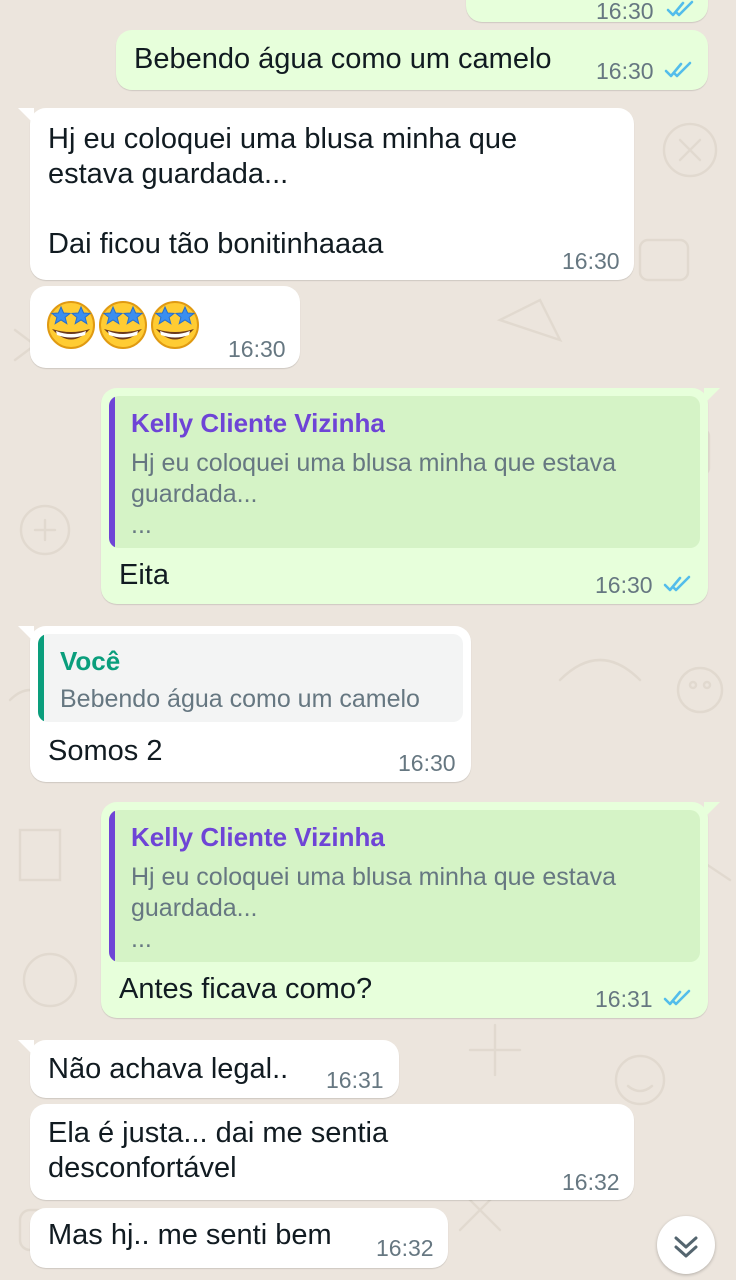  I want to click on scroll-to-bottom-button, so click(686, 1245).